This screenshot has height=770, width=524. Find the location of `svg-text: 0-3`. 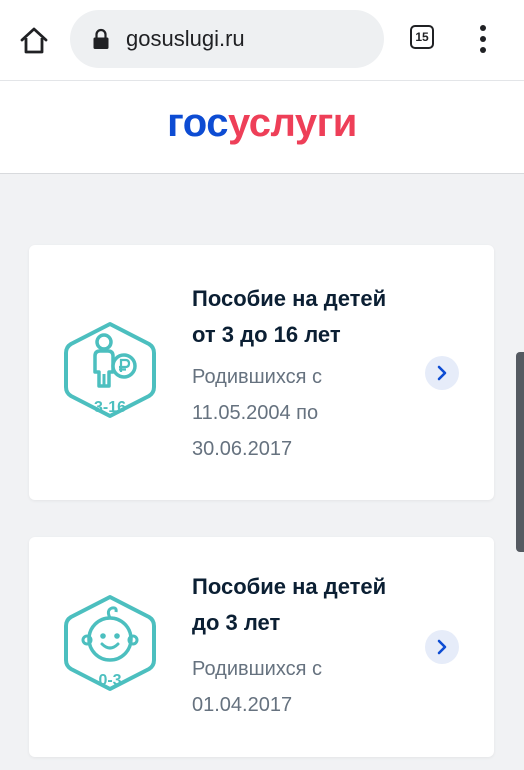

svg-text: 0-3 is located at coordinates (109, 680).